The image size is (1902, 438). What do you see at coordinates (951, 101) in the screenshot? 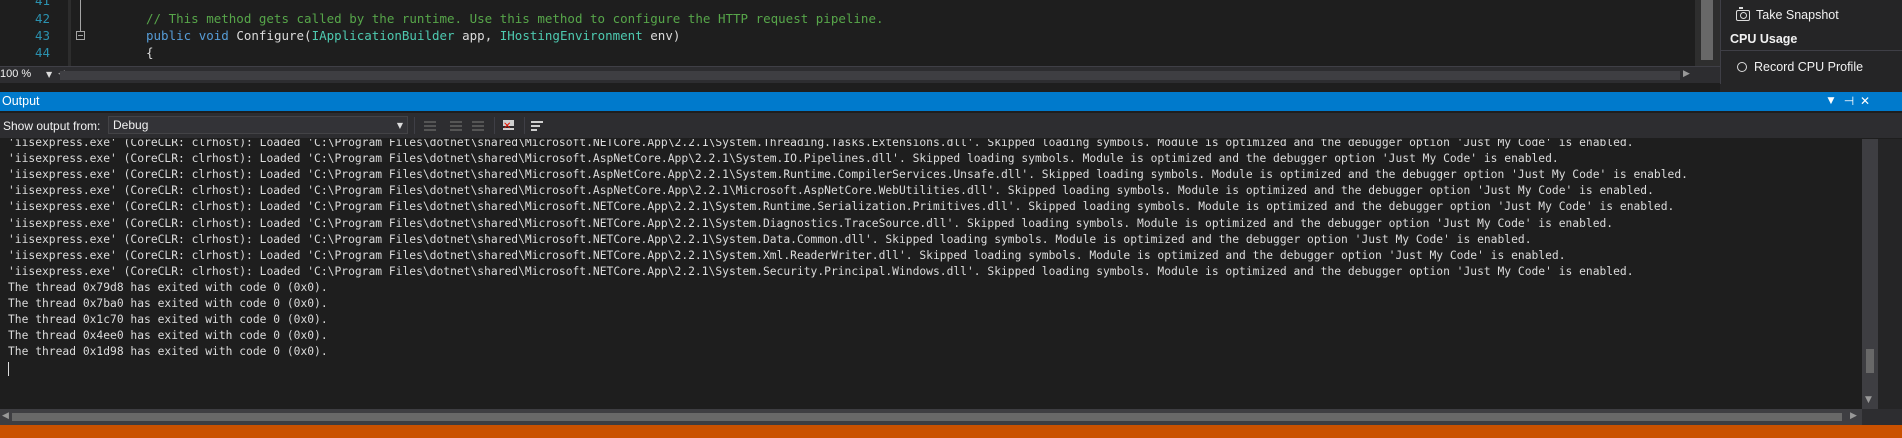
I see `output-window-titlebar: Output ▼ ⊣ ✕` at bounding box center [951, 101].